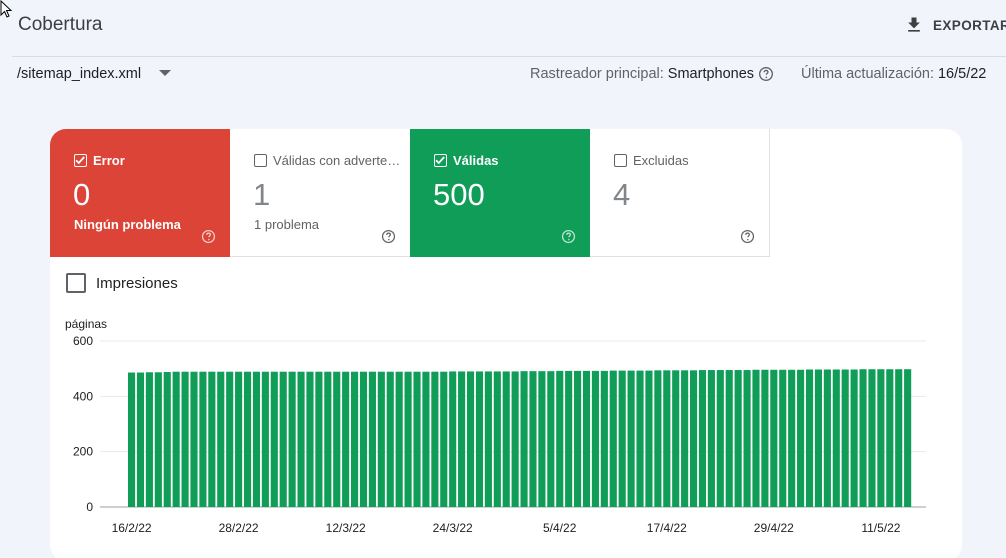  What do you see at coordinates (320, 193) in the screenshot?
I see `tile-valid-with-warnings: Válidas con advertencias 1 1 problema` at bounding box center [320, 193].